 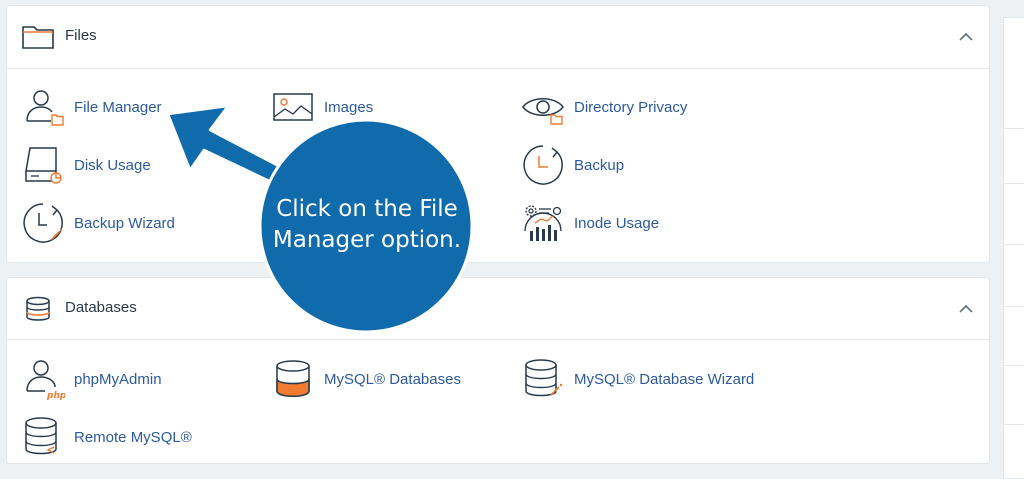 What do you see at coordinates (112, 165) in the screenshot?
I see `item-label: Disk Usage` at bounding box center [112, 165].